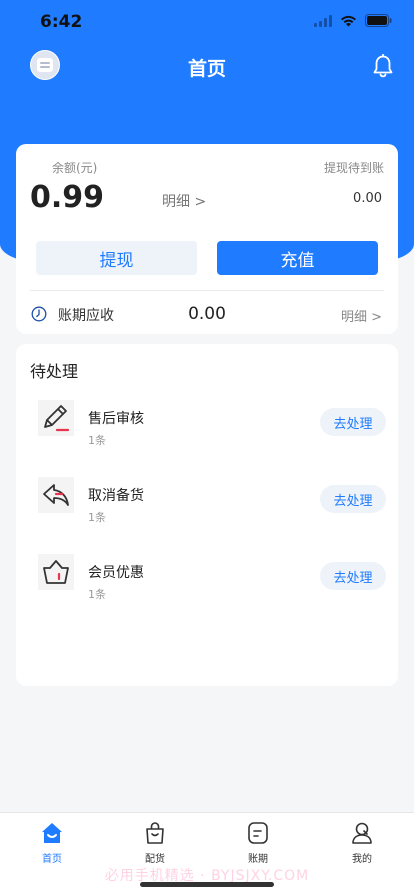 This screenshot has height=896, width=414. What do you see at coordinates (353, 576) in the screenshot?
I see `handle-member-discount-button: 去处理` at bounding box center [353, 576].